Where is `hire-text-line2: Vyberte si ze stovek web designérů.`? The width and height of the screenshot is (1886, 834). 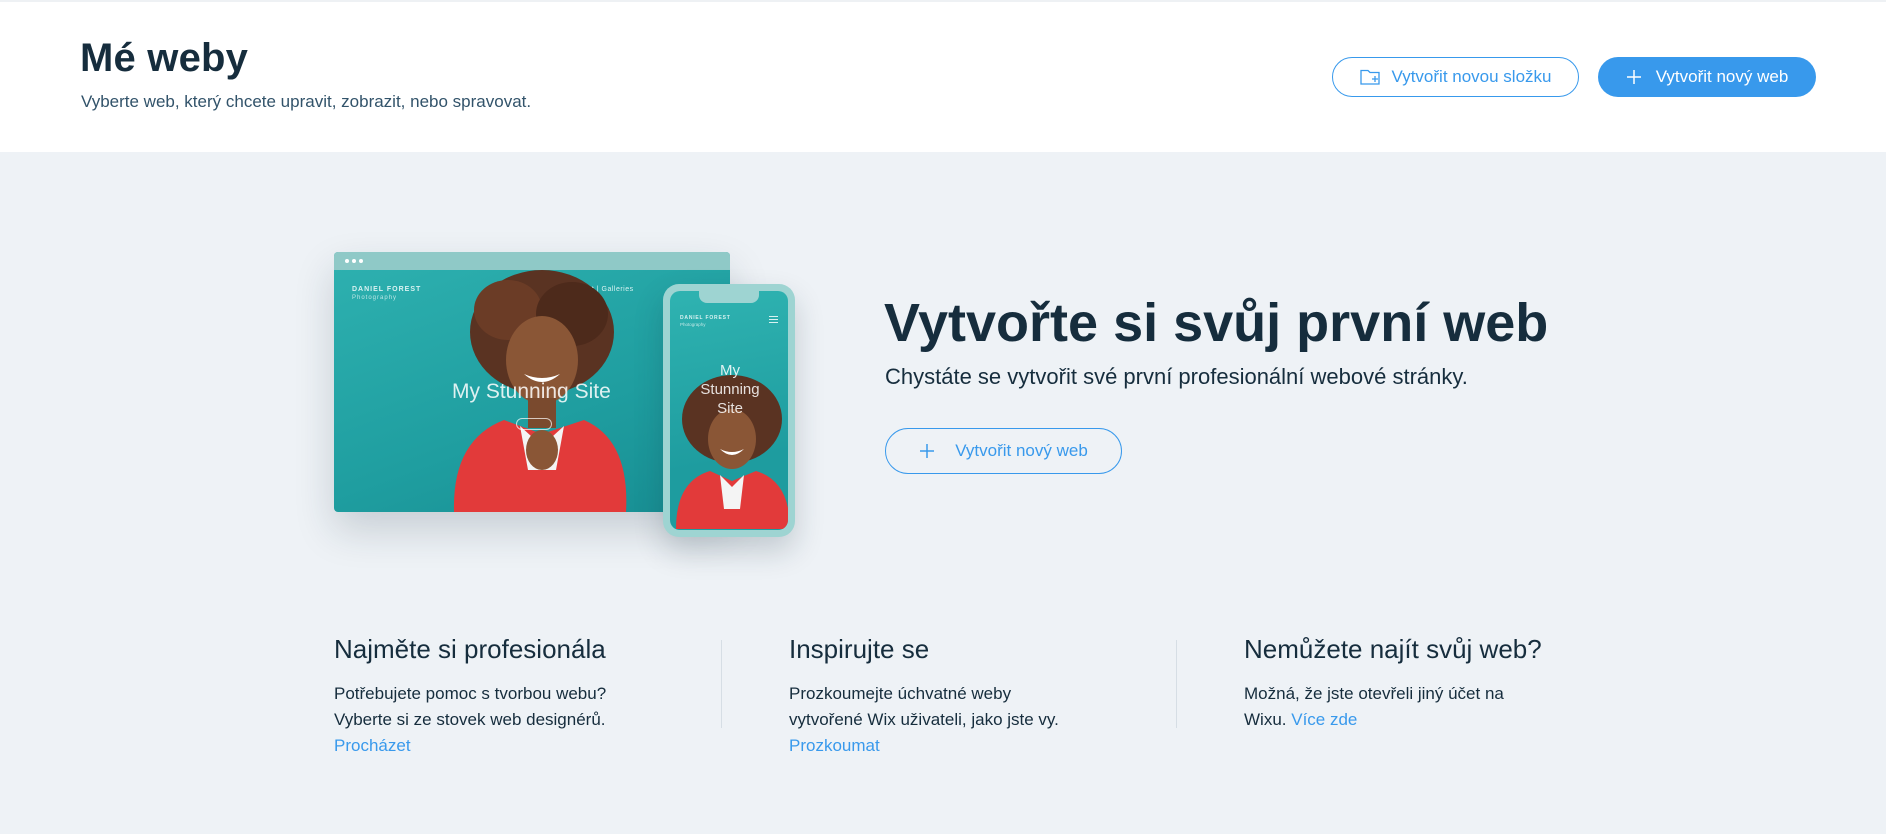
hire-text-line2: Vyberte si ze stovek web designérů. is located at coordinates (470, 719).